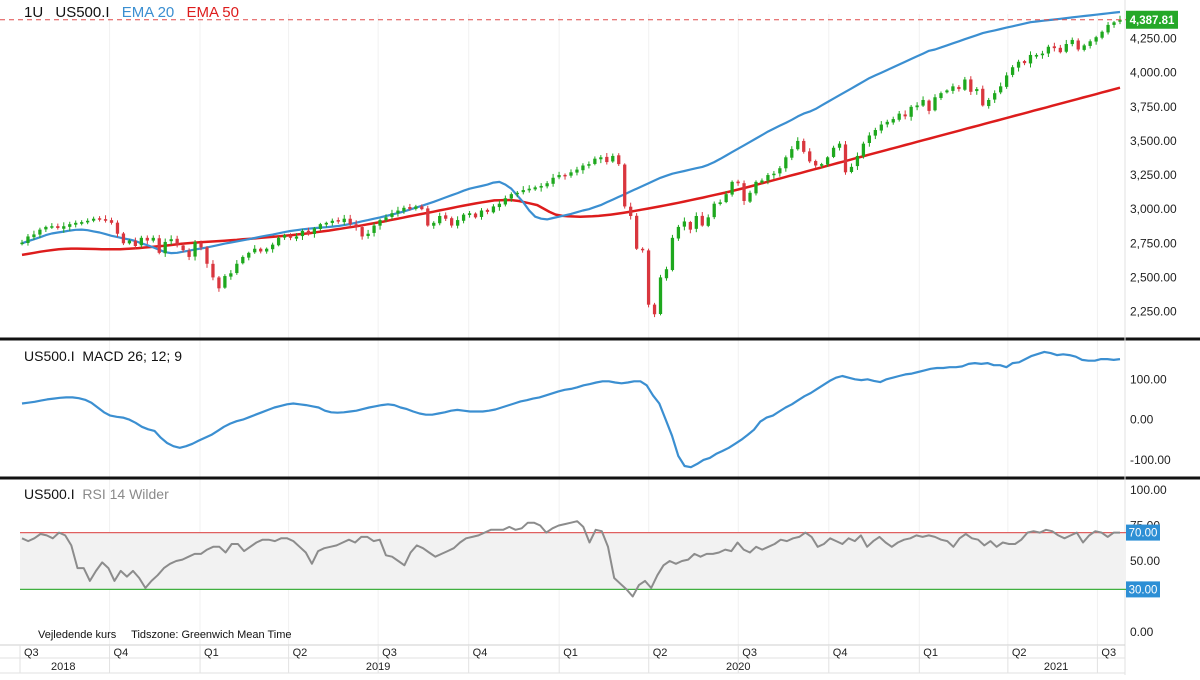 The height and width of the screenshot is (680, 1200). What do you see at coordinates (82, 12) in the screenshot?
I see `symbol-label: US500.I` at bounding box center [82, 12].